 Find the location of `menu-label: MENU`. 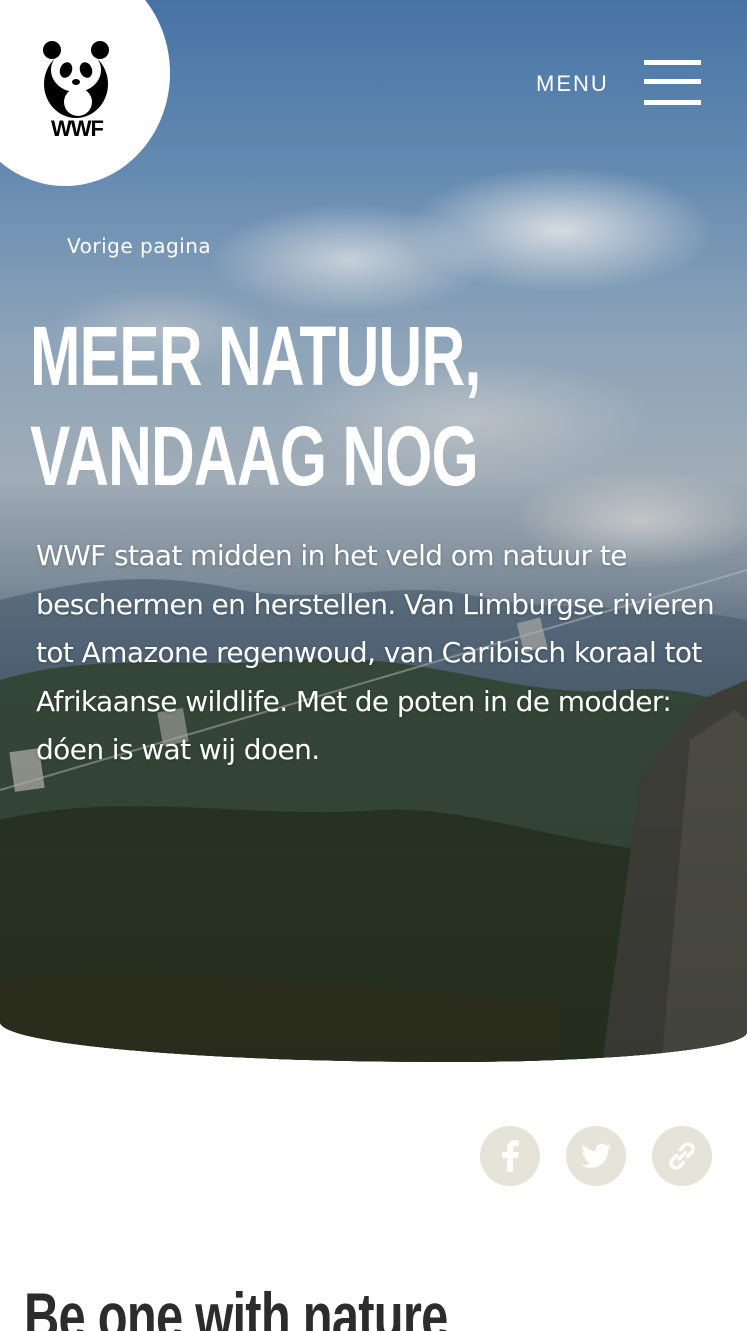

menu-label: MENU is located at coordinates (572, 83).